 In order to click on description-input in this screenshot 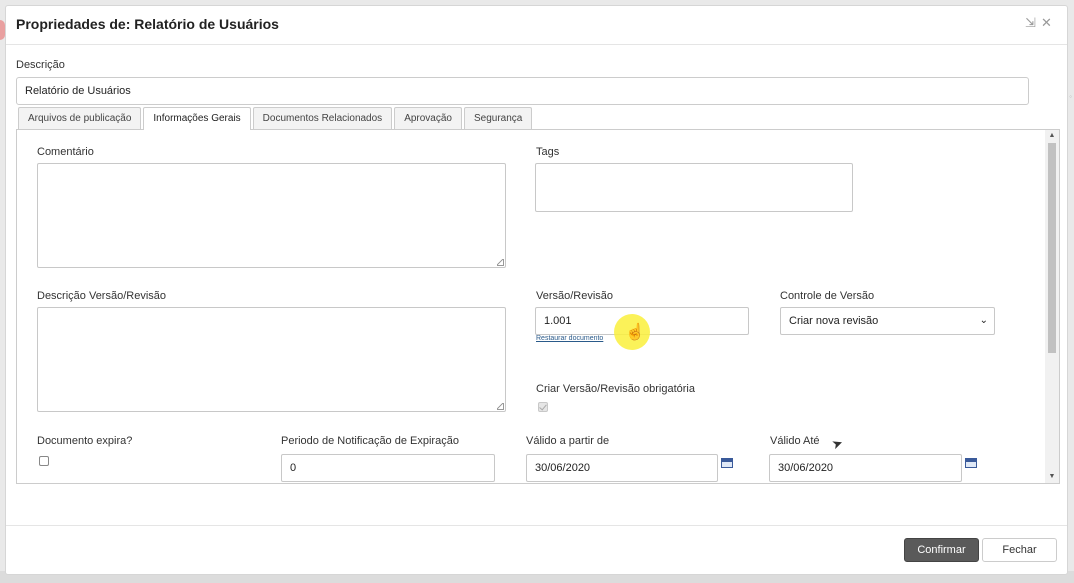, I will do `click(522, 91)`.